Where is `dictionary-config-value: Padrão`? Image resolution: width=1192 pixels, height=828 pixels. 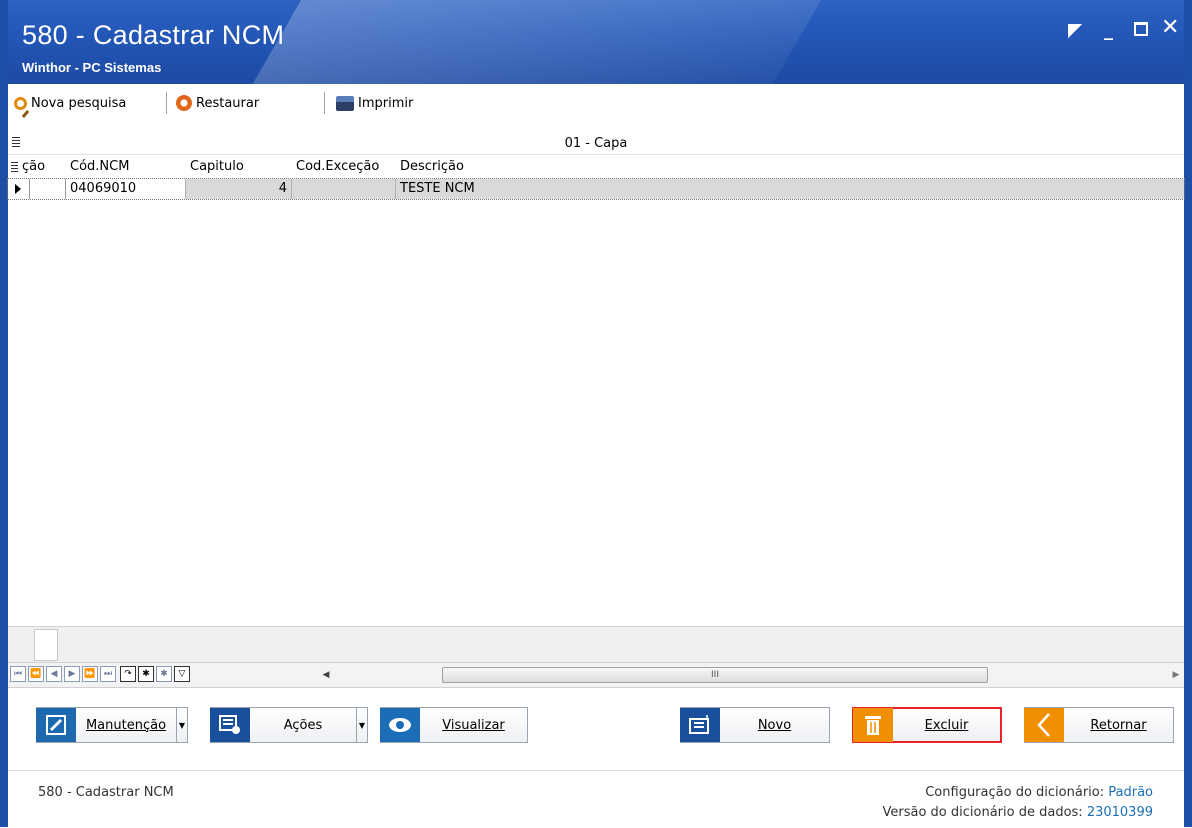
dictionary-config-value: Padrão is located at coordinates (1130, 792).